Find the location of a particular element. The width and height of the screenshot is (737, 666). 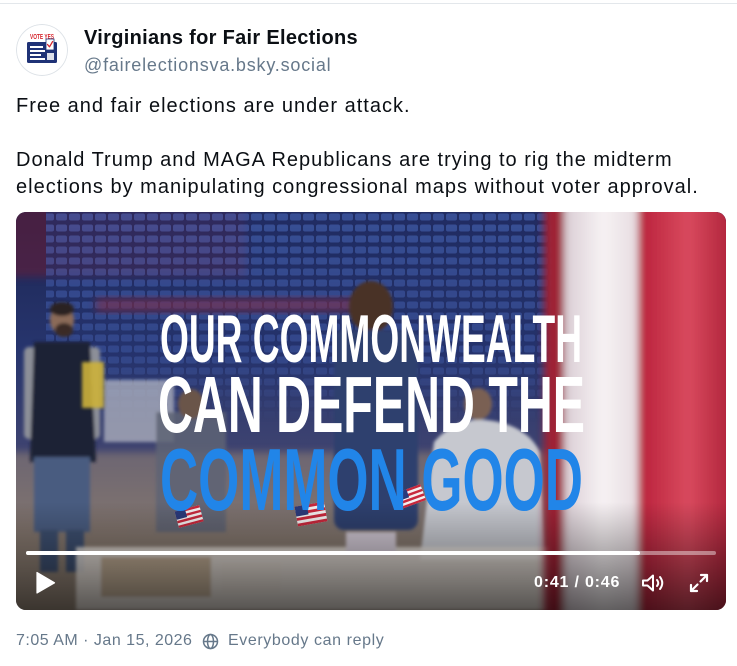

globe-icon is located at coordinates (210, 641).